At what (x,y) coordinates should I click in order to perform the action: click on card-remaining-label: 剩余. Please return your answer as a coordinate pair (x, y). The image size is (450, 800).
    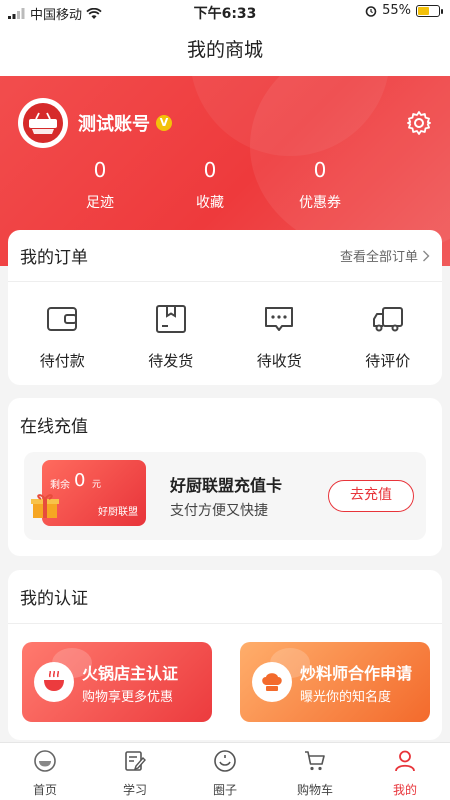
    Looking at the image, I should click on (60, 485).